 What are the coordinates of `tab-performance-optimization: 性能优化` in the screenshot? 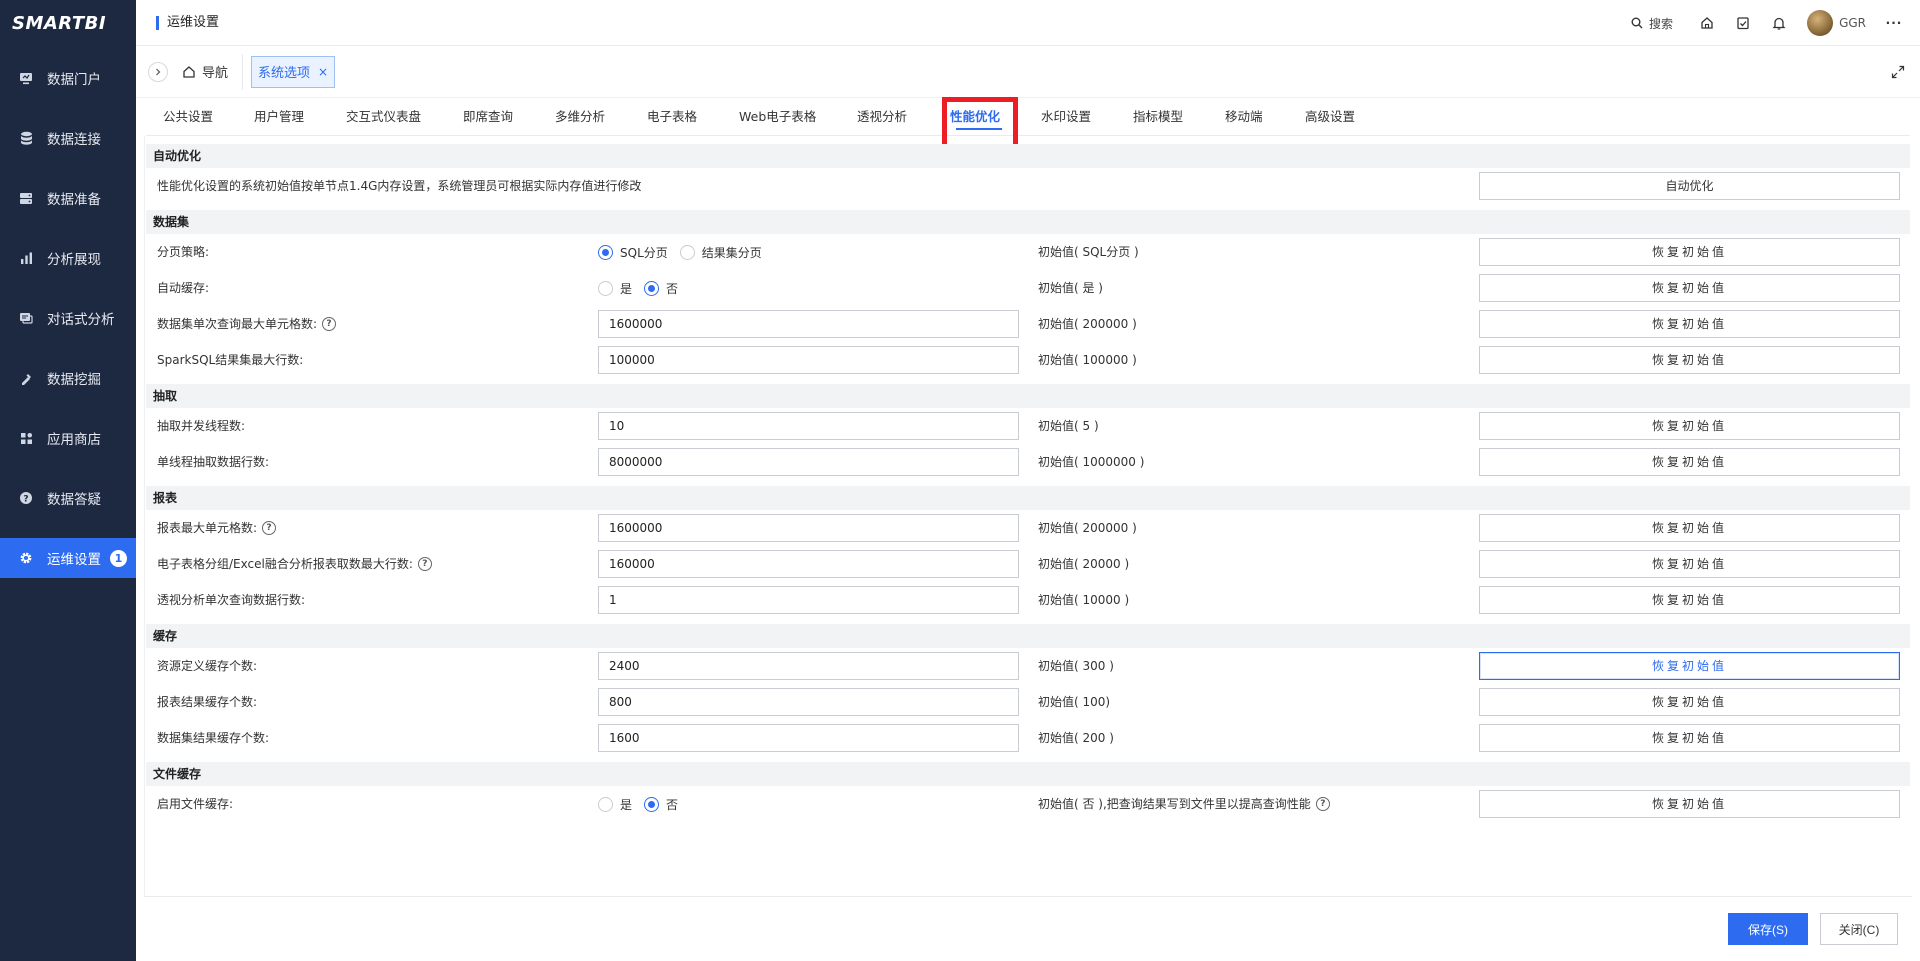 It's located at (979, 117).